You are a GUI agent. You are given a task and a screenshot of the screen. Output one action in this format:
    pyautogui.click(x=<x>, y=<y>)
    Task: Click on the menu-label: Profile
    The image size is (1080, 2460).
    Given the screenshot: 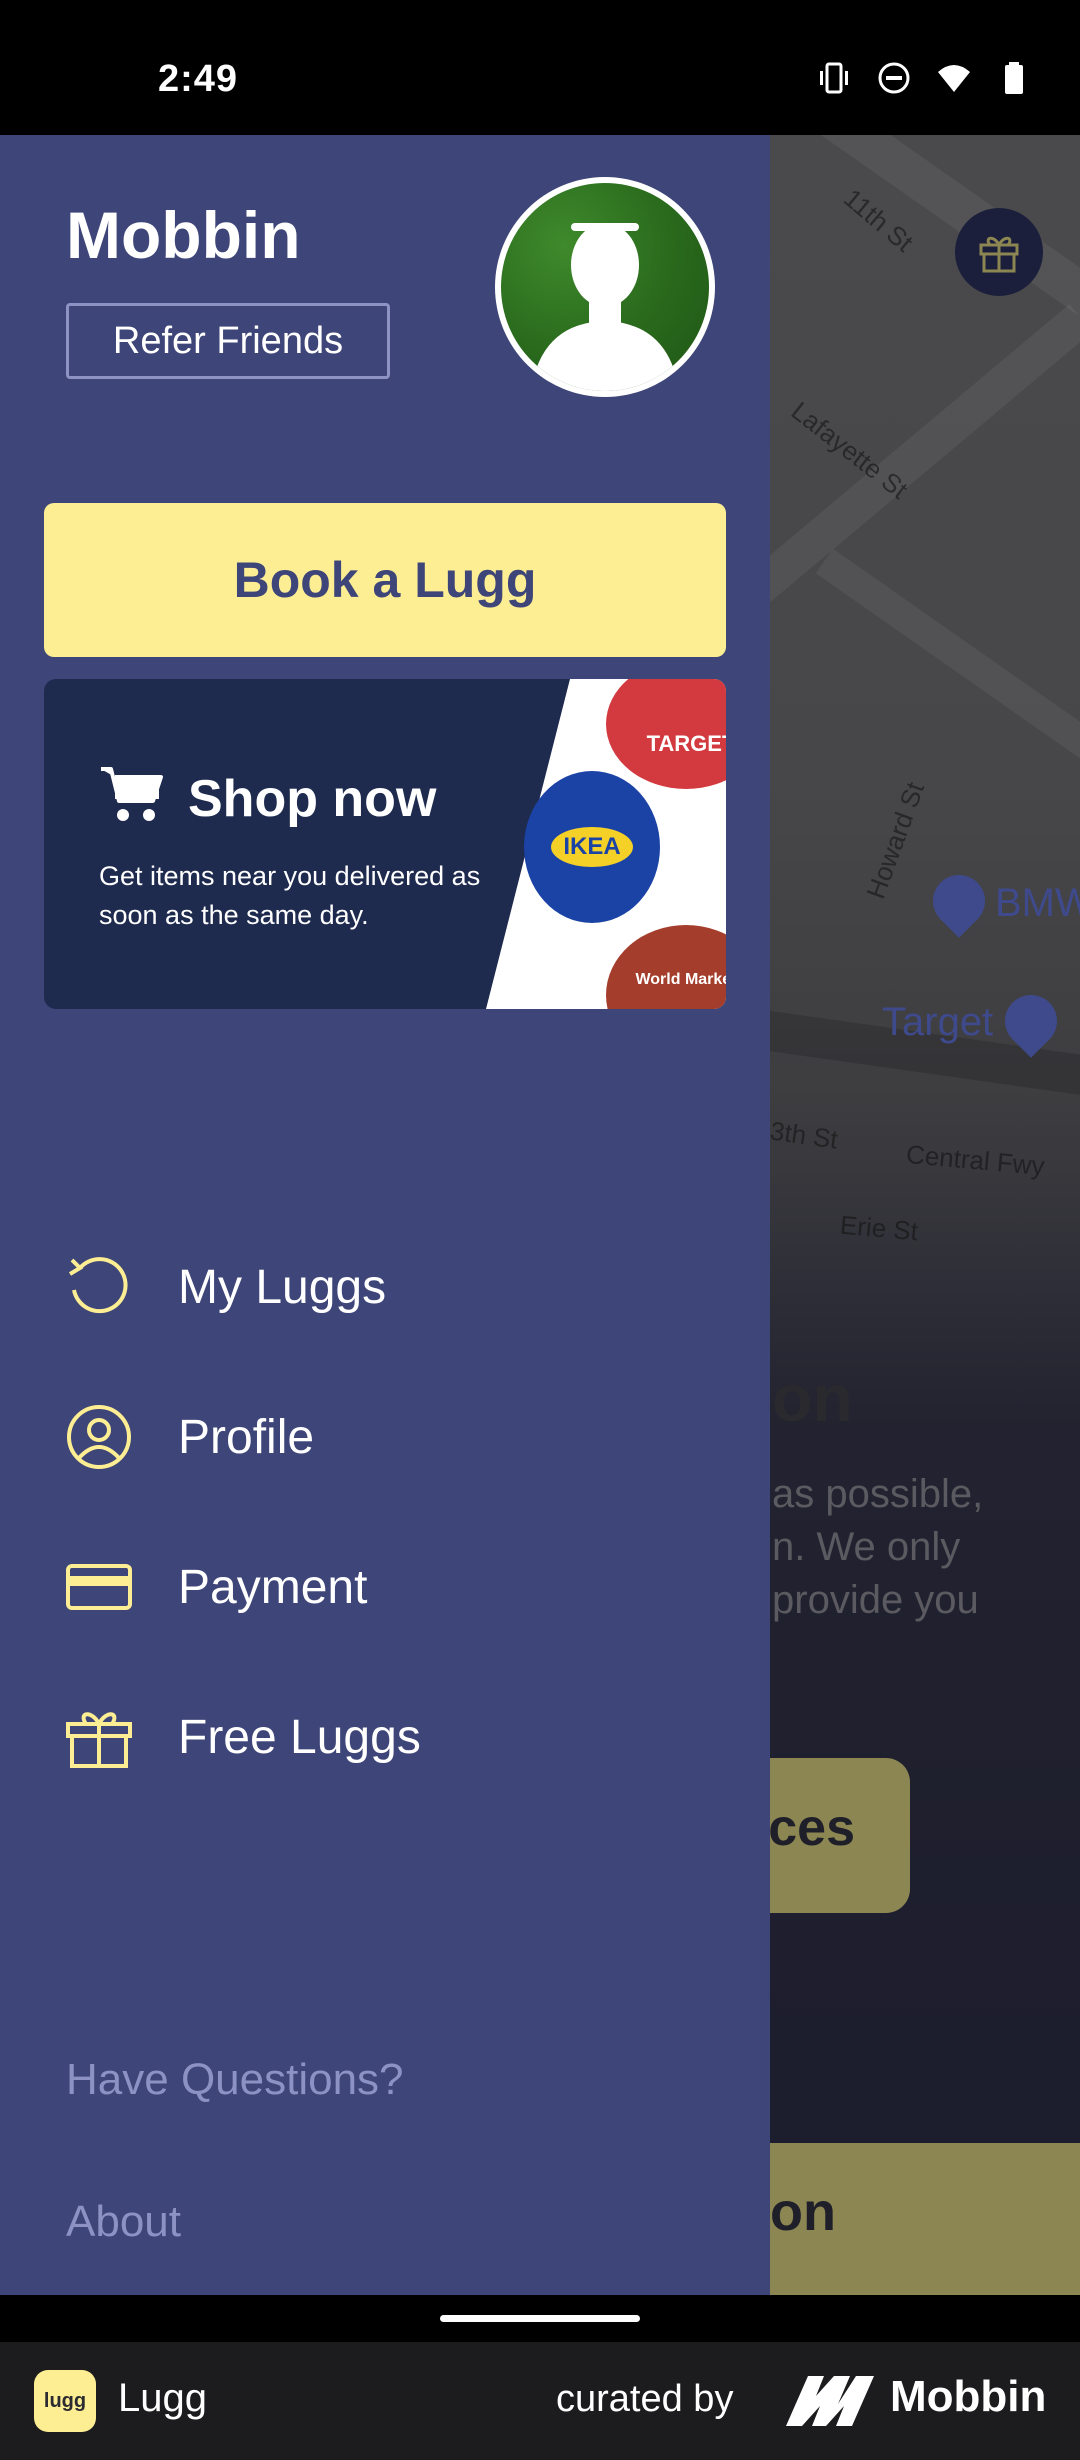 What is the action you would take?
    pyautogui.click(x=246, y=1437)
    